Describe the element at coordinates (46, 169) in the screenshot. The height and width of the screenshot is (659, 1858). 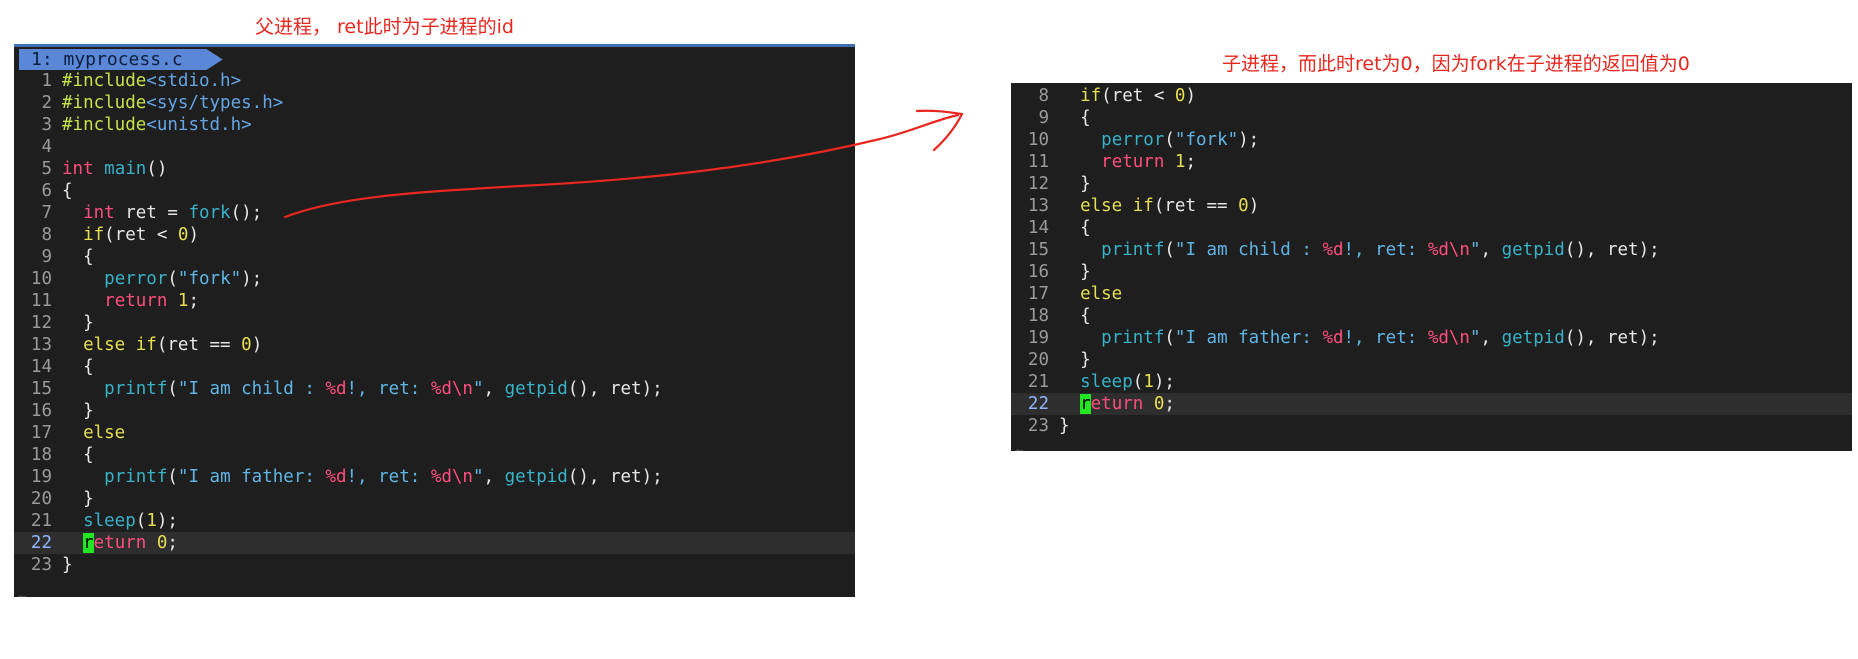
I see `line-number: 5` at that location.